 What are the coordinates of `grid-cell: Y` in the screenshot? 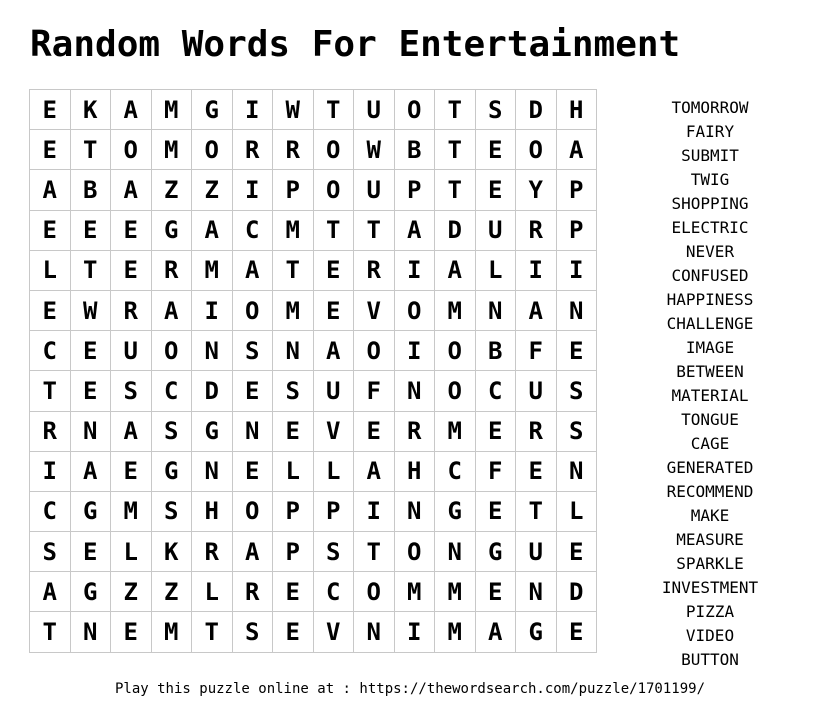 It's located at (536, 190).